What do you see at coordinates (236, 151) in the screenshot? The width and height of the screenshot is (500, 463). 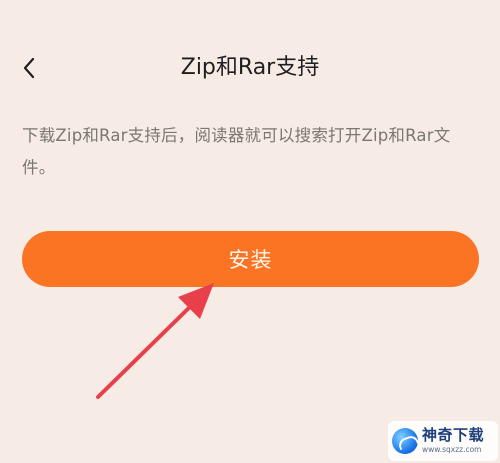 I see `description-text: 下载Zip和Rar支持后，阅读器就可以搜索打开Zip和Rar文件。` at bounding box center [236, 151].